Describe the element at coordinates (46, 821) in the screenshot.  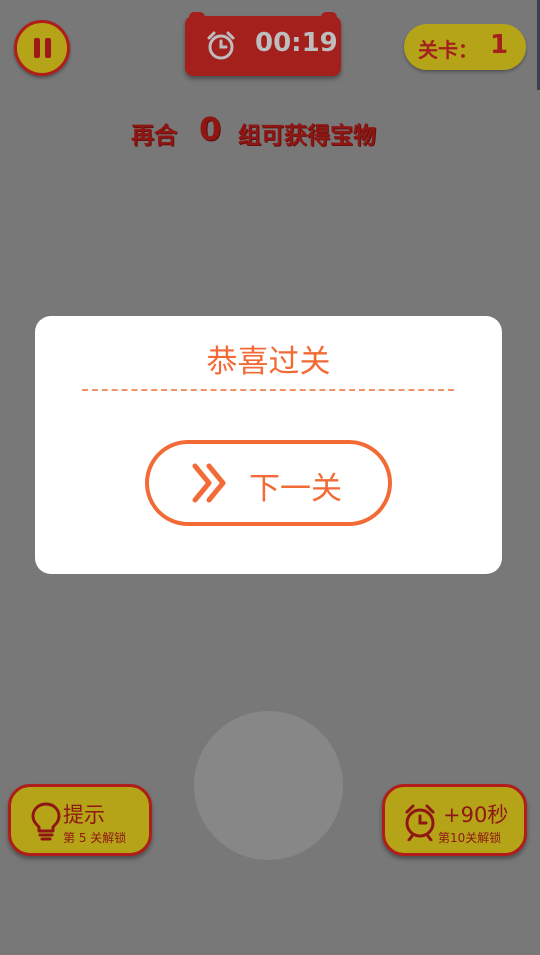
I see `lightbulb-icon` at that location.